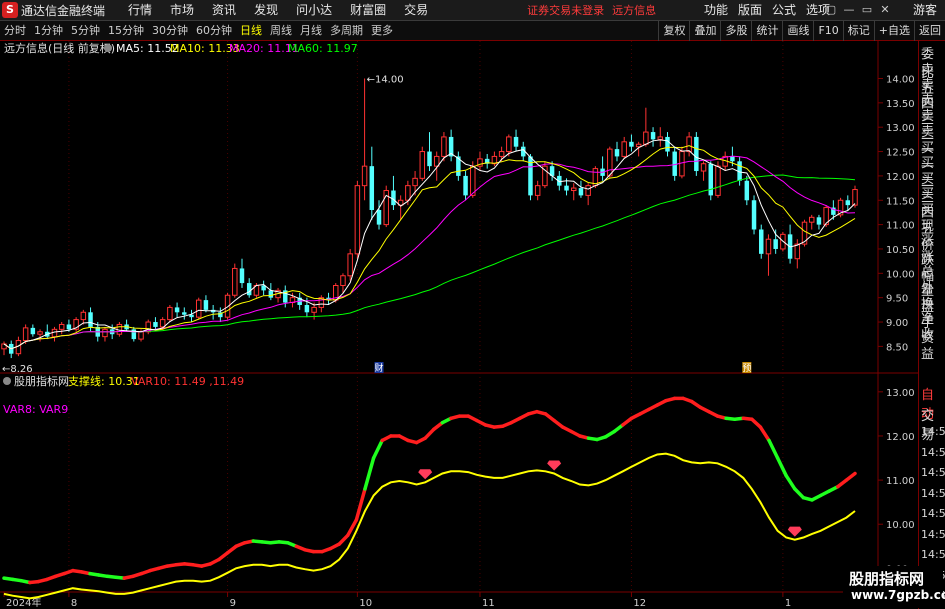  I want to click on x-tick-label: 11, so click(488, 603).